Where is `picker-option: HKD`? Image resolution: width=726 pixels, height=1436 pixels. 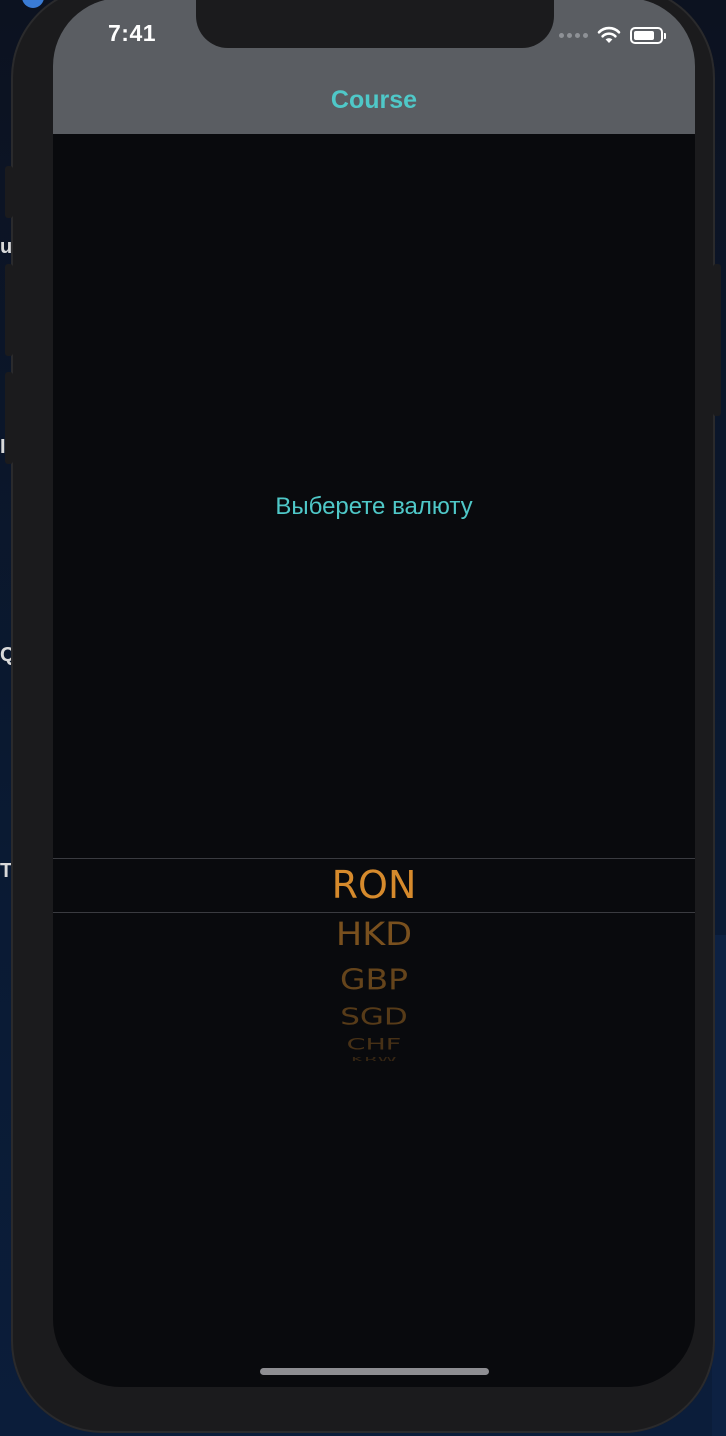
picker-option: HKD is located at coordinates (374, 935).